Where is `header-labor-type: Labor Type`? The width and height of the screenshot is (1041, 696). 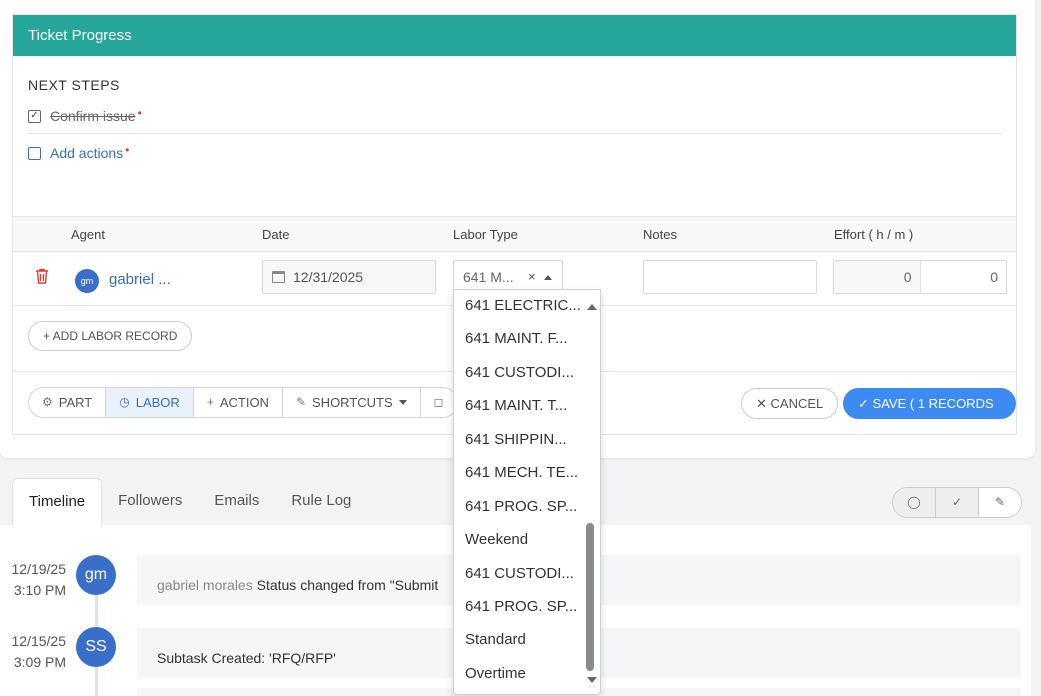 header-labor-type: Labor Type is located at coordinates (485, 234).